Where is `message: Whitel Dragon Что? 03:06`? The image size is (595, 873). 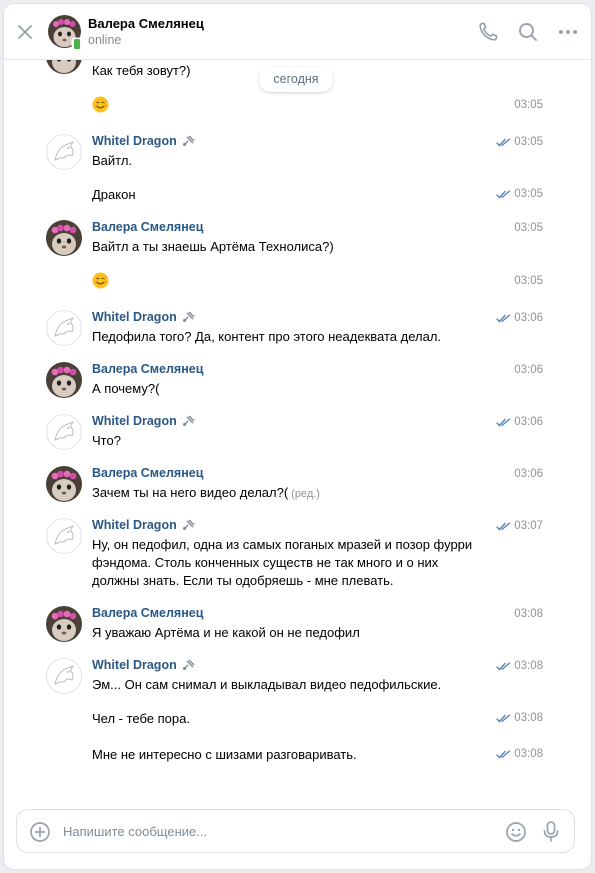 message: Whitel Dragon Что? 03:06 is located at coordinates (297, 434).